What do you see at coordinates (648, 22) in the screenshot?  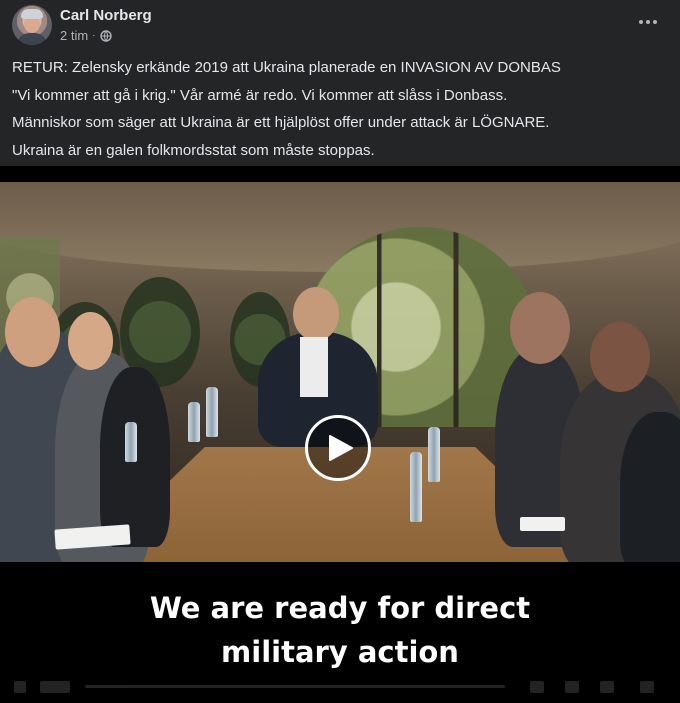 I see `more-options-button` at bounding box center [648, 22].